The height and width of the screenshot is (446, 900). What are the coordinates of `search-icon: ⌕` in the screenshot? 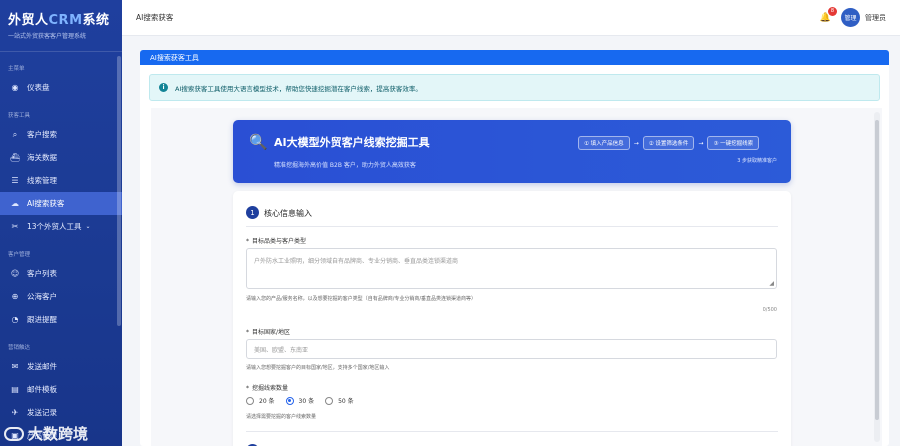 It's located at (15, 134).